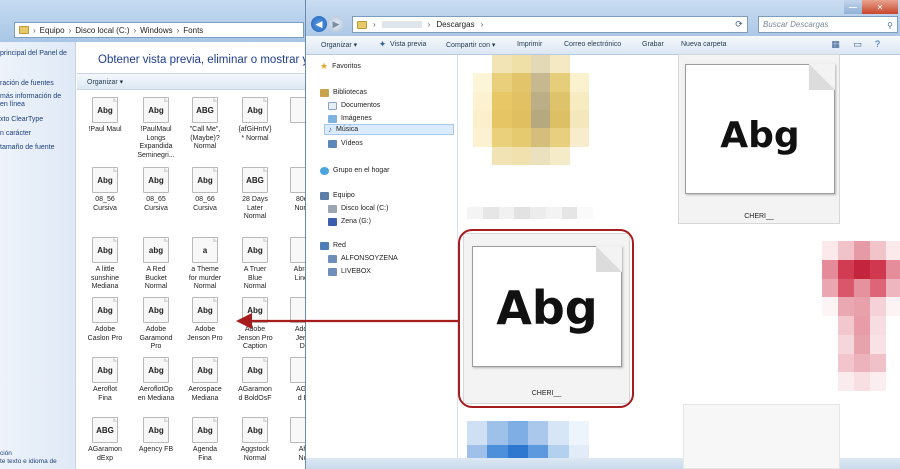 The height and width of the screenshot is (469, 900). What do you see at coordinates (739, 24) in the screenshot?
I see `refresh-icon: ⟳` at bounding box center [739, 24].